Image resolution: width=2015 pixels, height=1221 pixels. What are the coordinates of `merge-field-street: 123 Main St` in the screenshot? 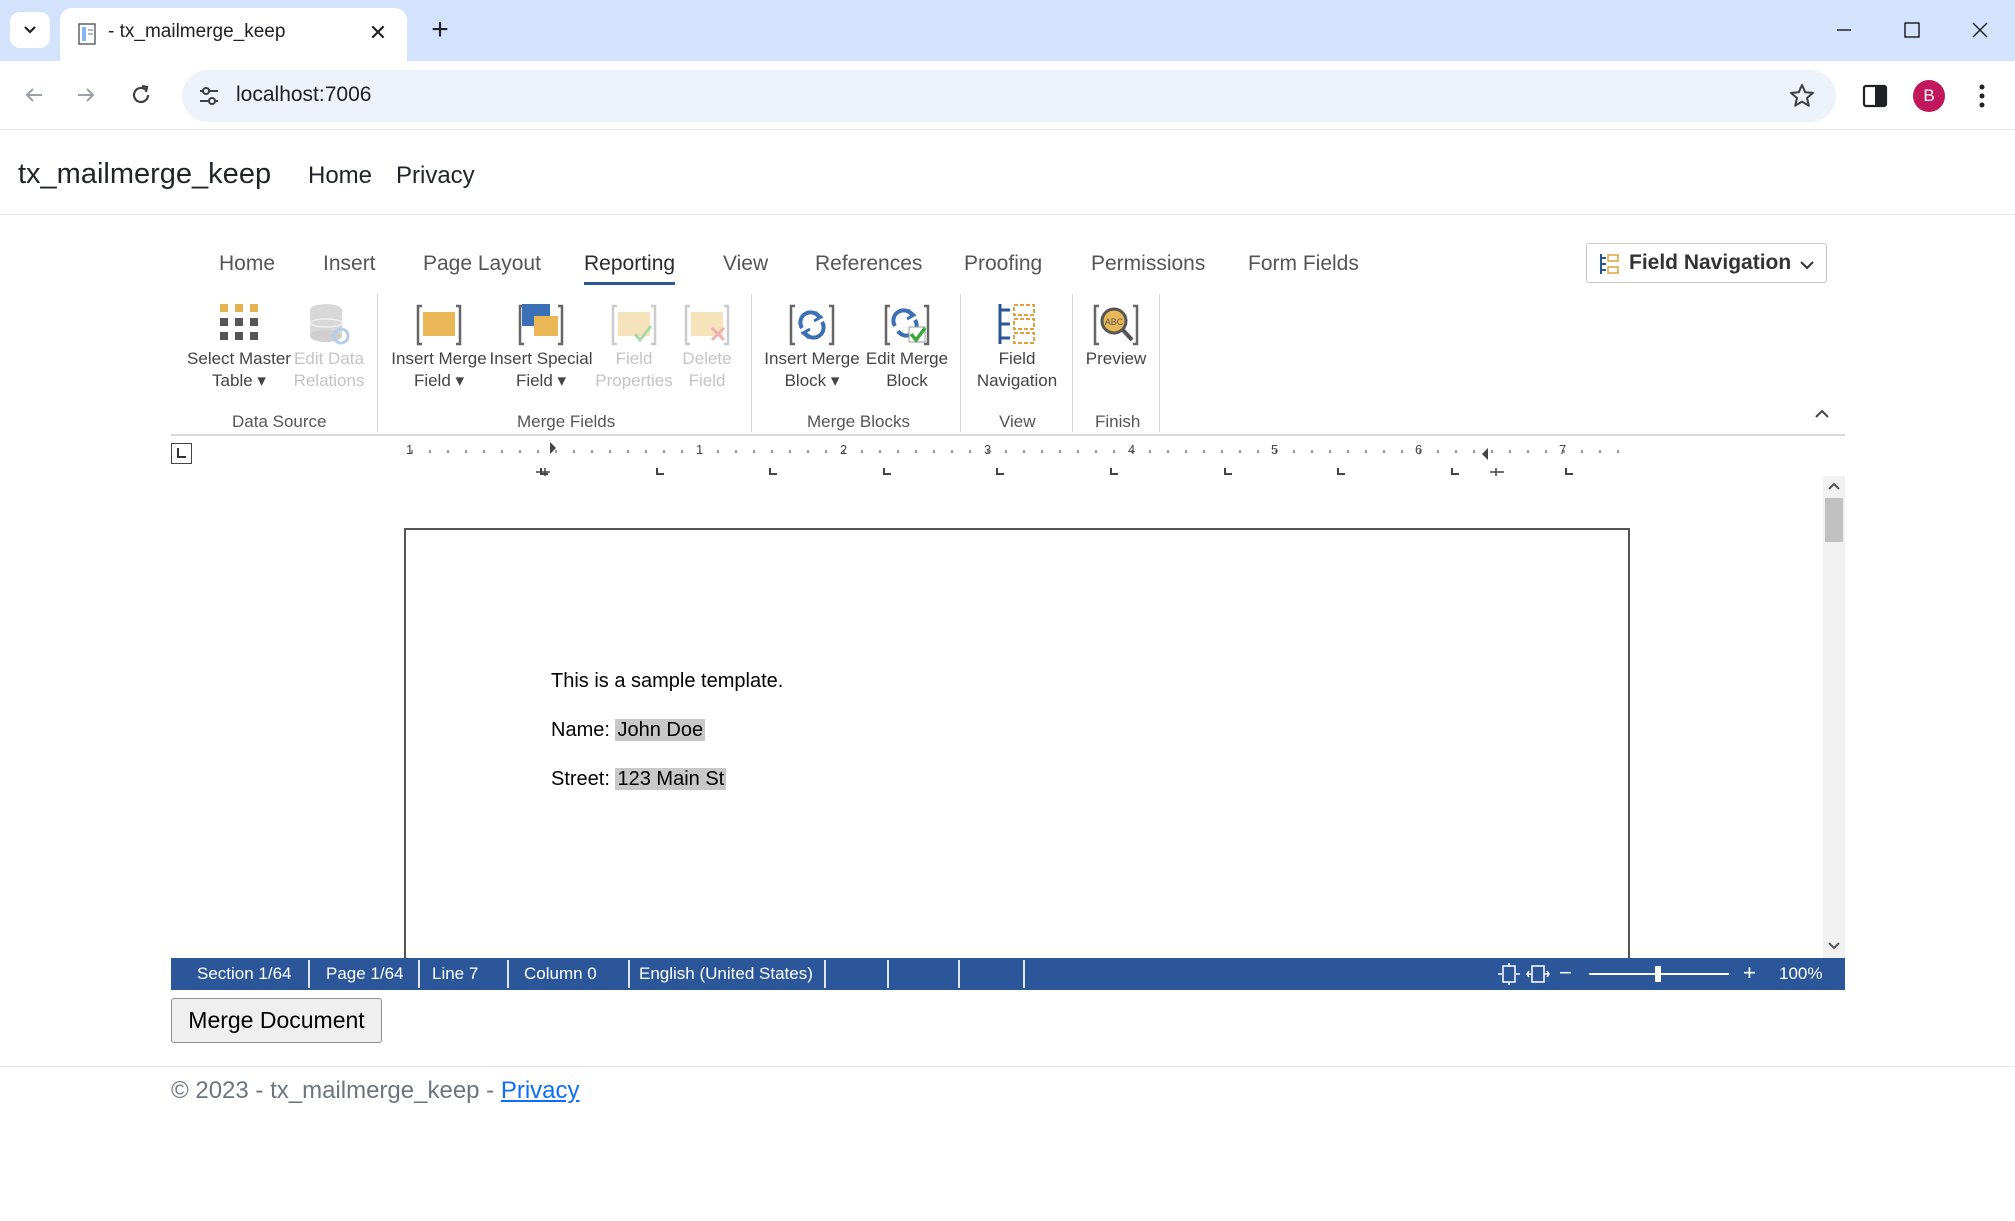 It's located at (671, 779).